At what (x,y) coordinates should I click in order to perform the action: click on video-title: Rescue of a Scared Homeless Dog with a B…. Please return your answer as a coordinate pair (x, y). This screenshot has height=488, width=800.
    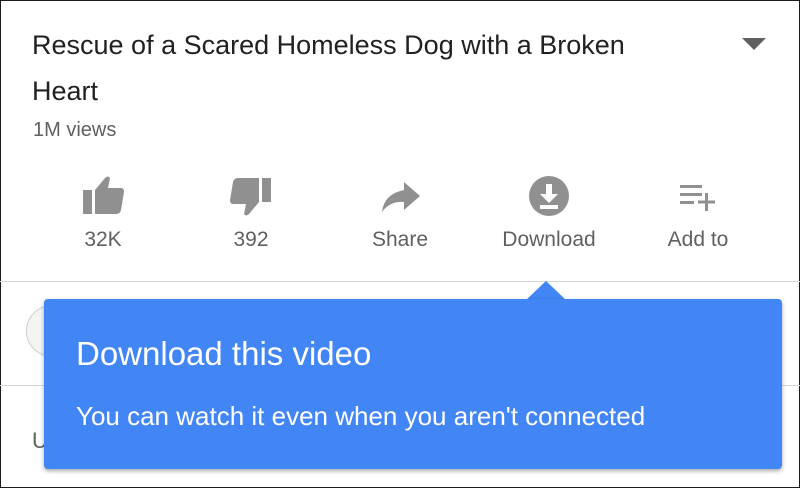
    Looking at the image, I should click on (328, 68).